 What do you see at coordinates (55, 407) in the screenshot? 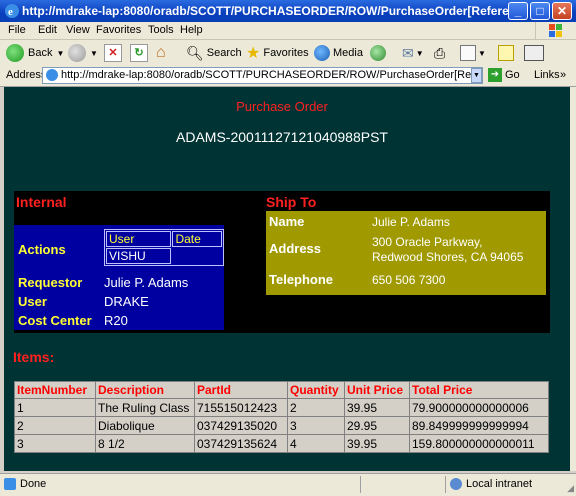
I see `item-number-cell: 1` at bounding box center [55, 407].